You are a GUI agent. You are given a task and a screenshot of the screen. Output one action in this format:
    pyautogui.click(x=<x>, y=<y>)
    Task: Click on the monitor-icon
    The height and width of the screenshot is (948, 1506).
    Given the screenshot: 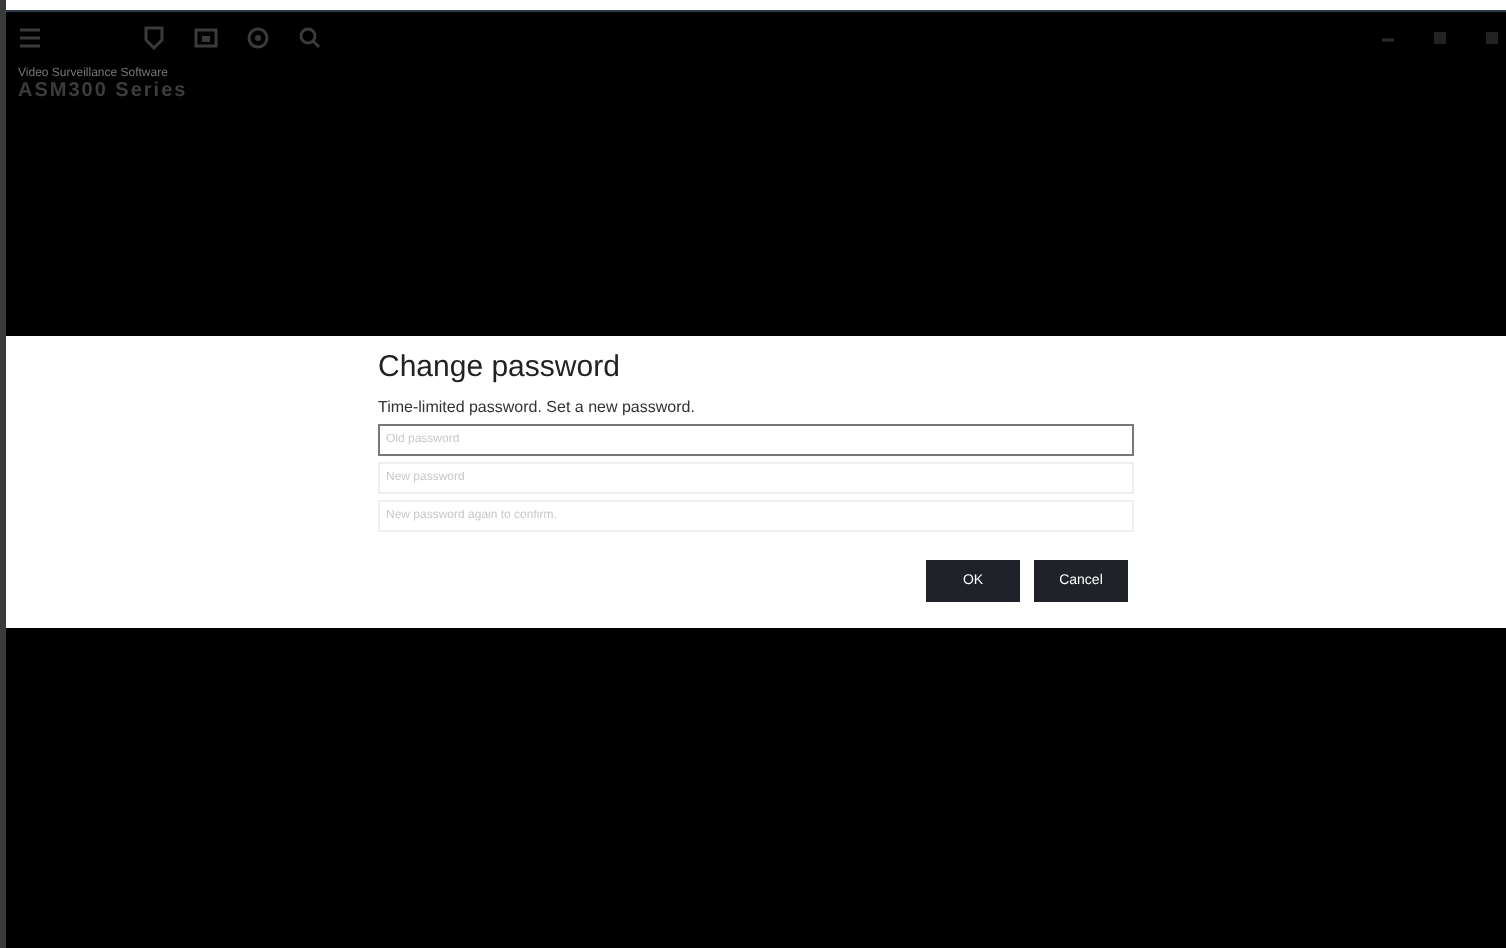 What is the action you would take?
    pyautogui.click(x=206, y=38)
    